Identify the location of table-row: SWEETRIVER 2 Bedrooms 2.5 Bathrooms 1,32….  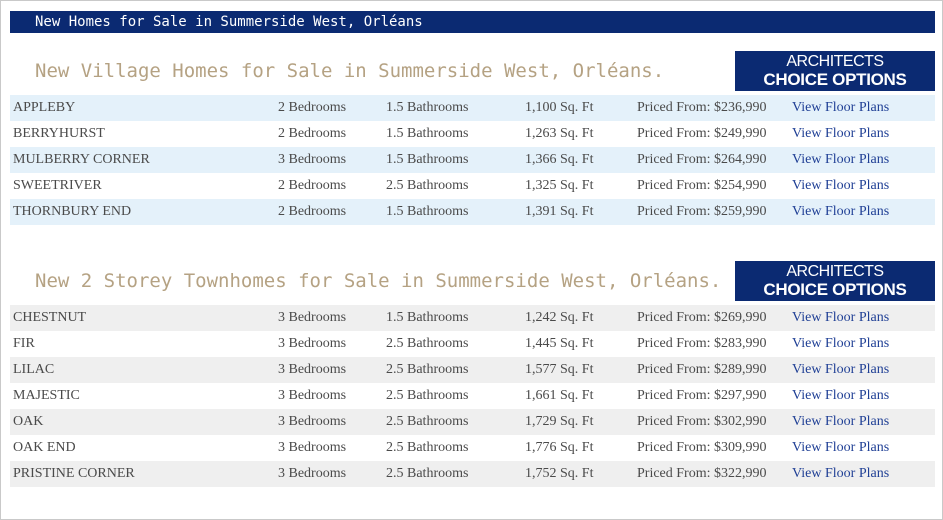
(472, 186).